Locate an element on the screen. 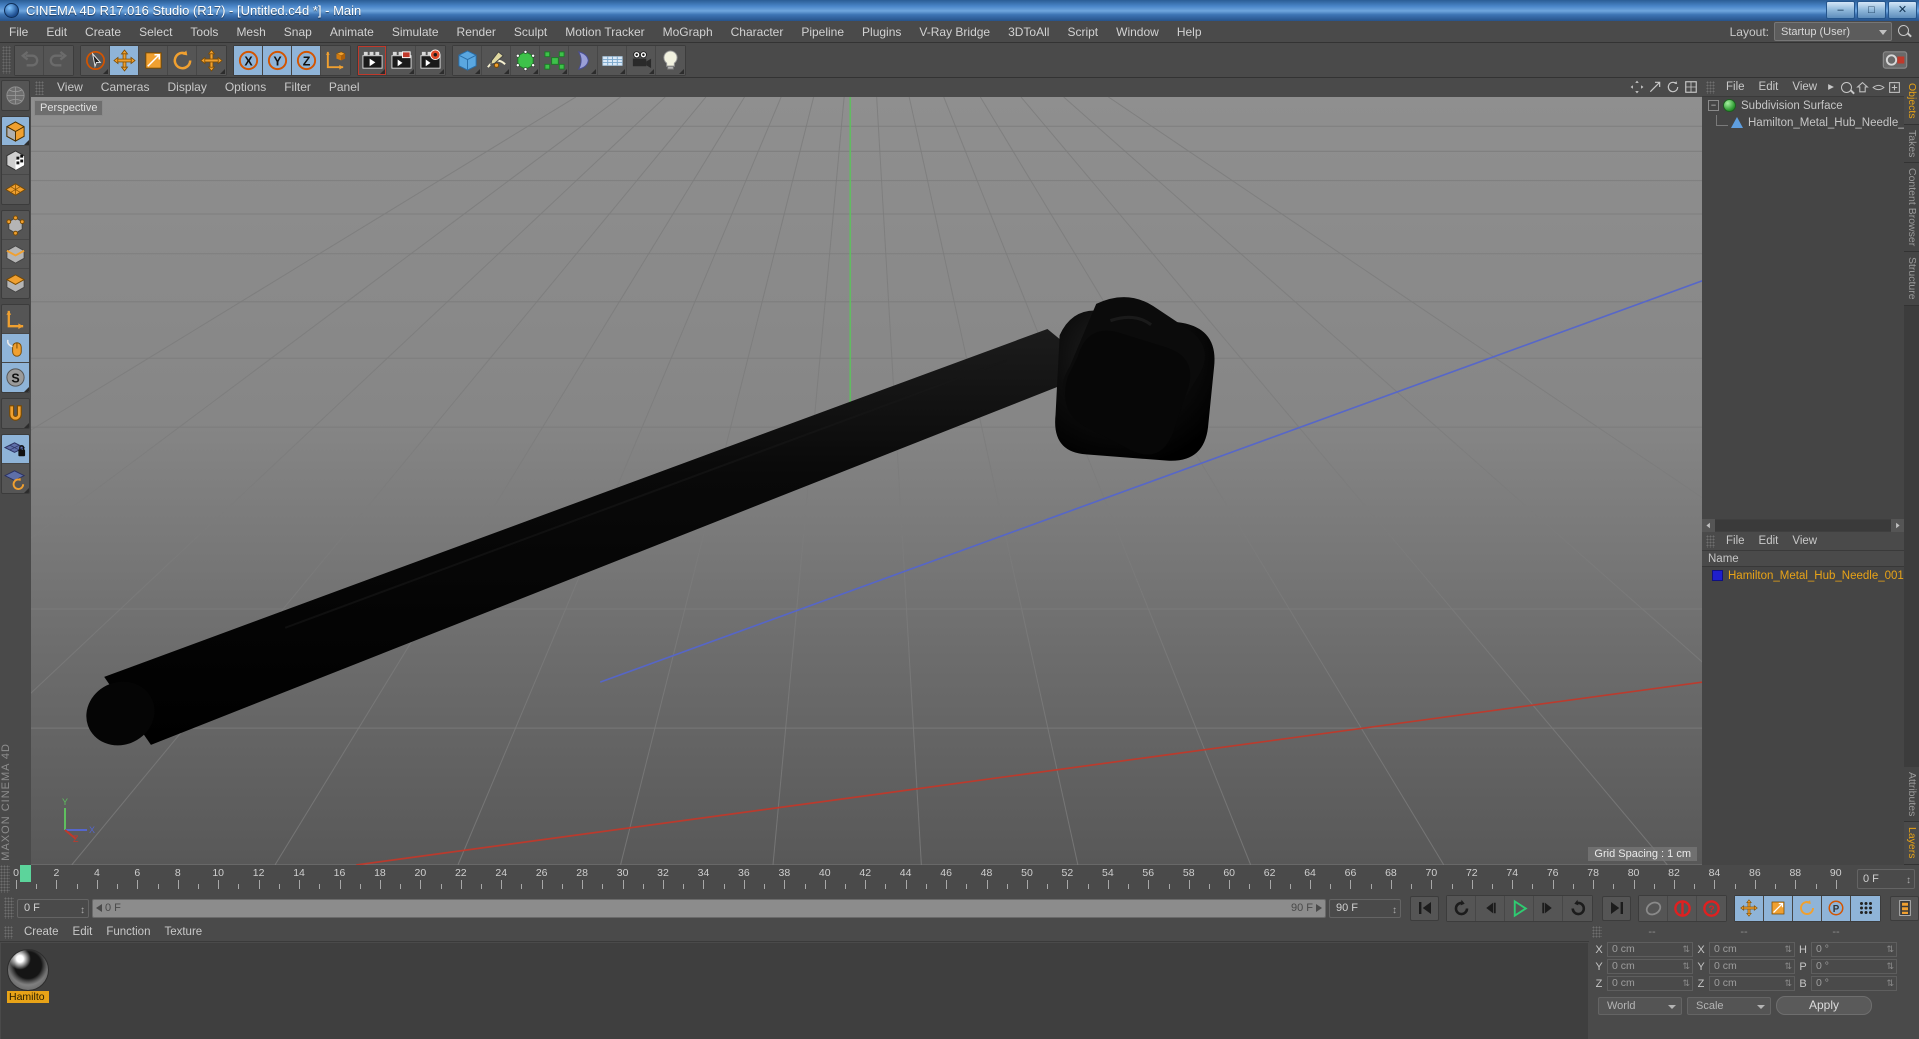  cube-primitive-button is located at coordinates (467, 60).